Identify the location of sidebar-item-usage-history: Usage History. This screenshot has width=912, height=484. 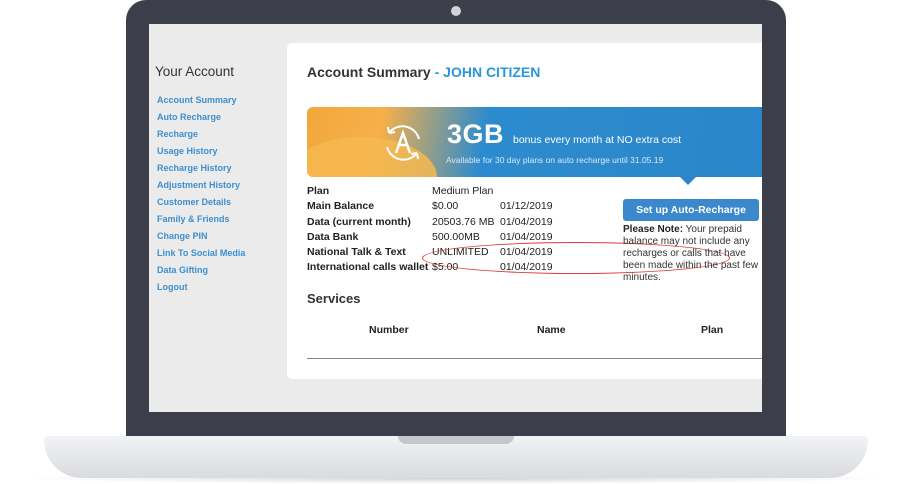
(201, 153).